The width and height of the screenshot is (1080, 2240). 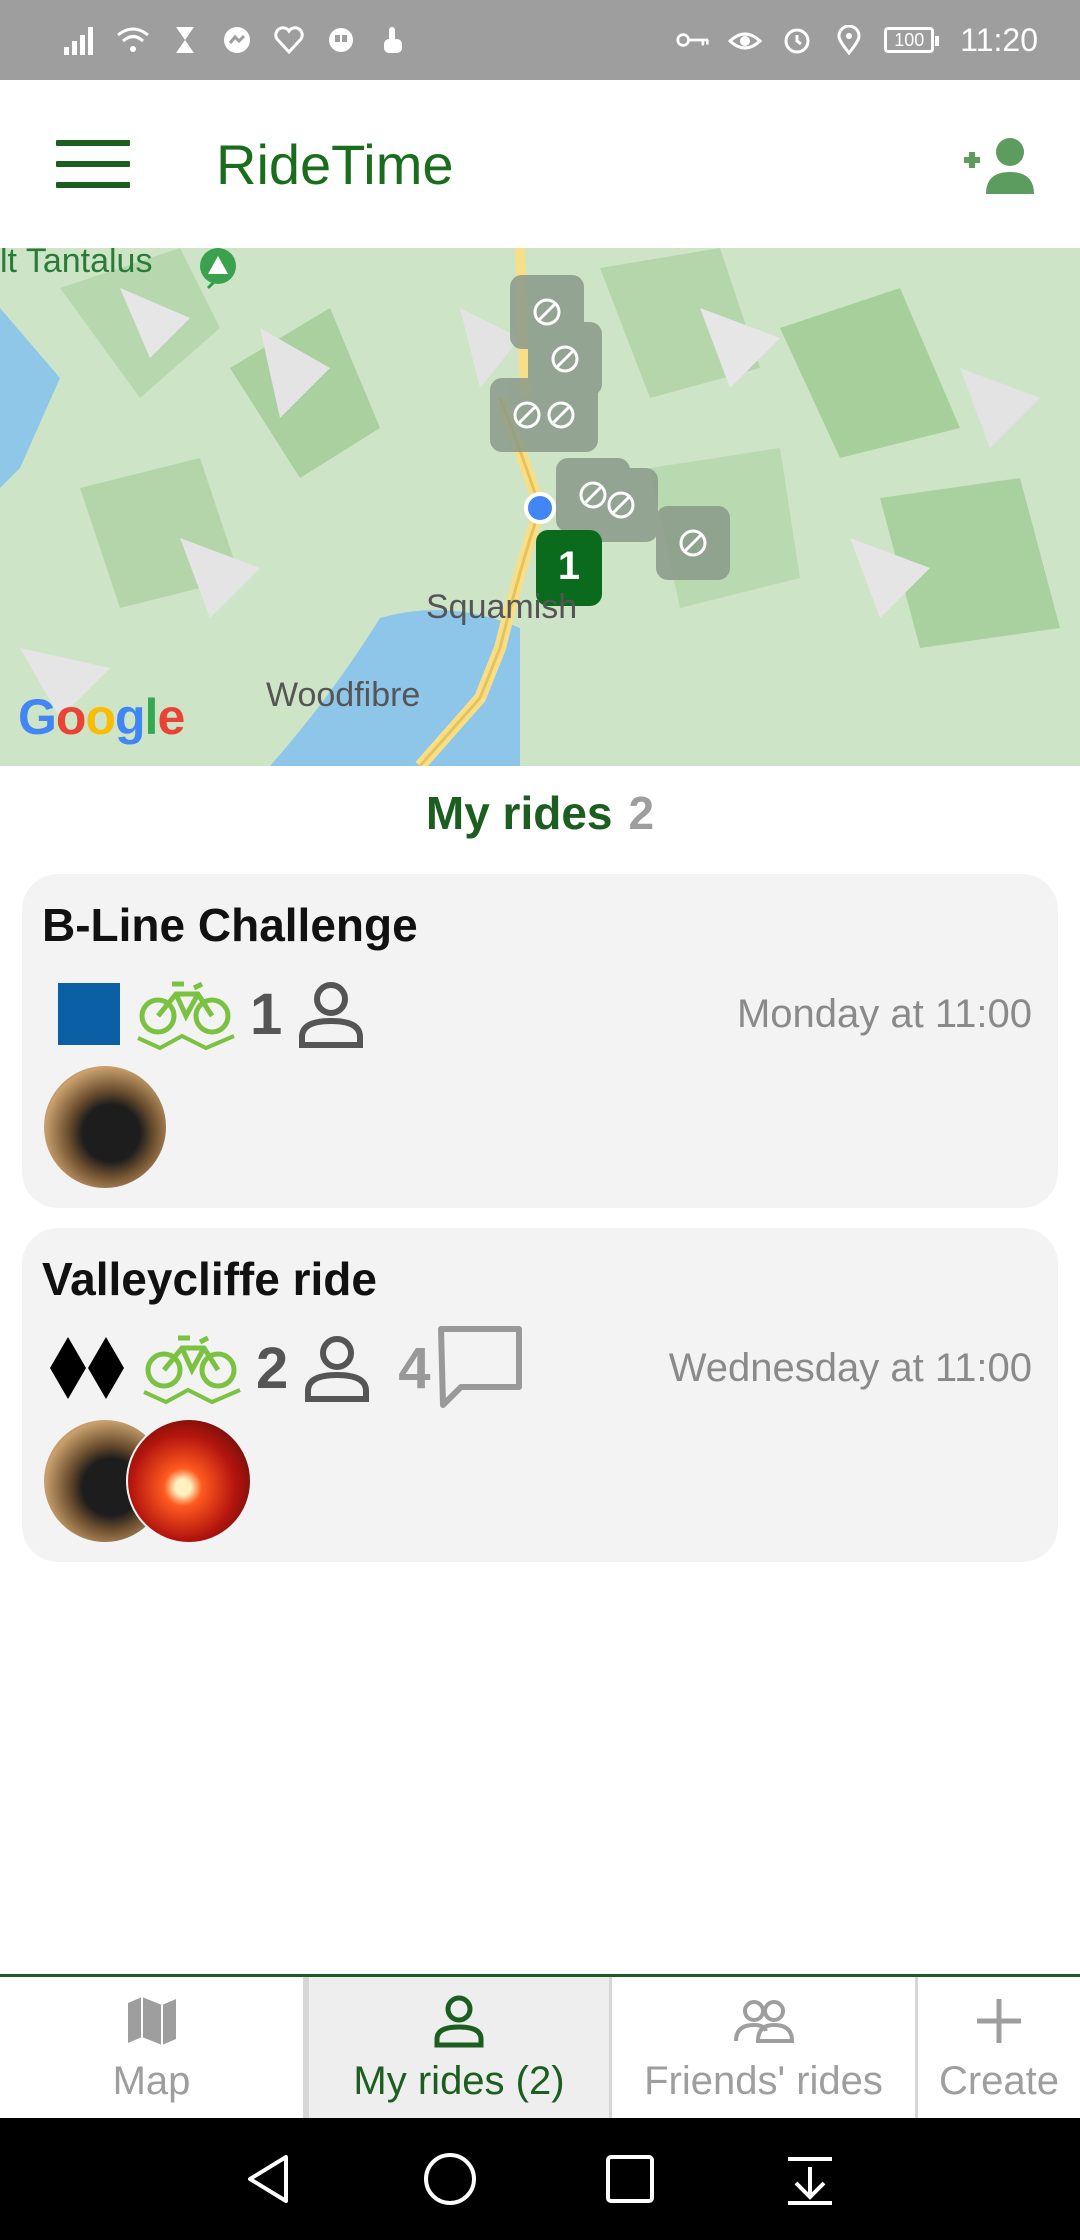 I want to click on quote-icon, so click(x=341, y=40).